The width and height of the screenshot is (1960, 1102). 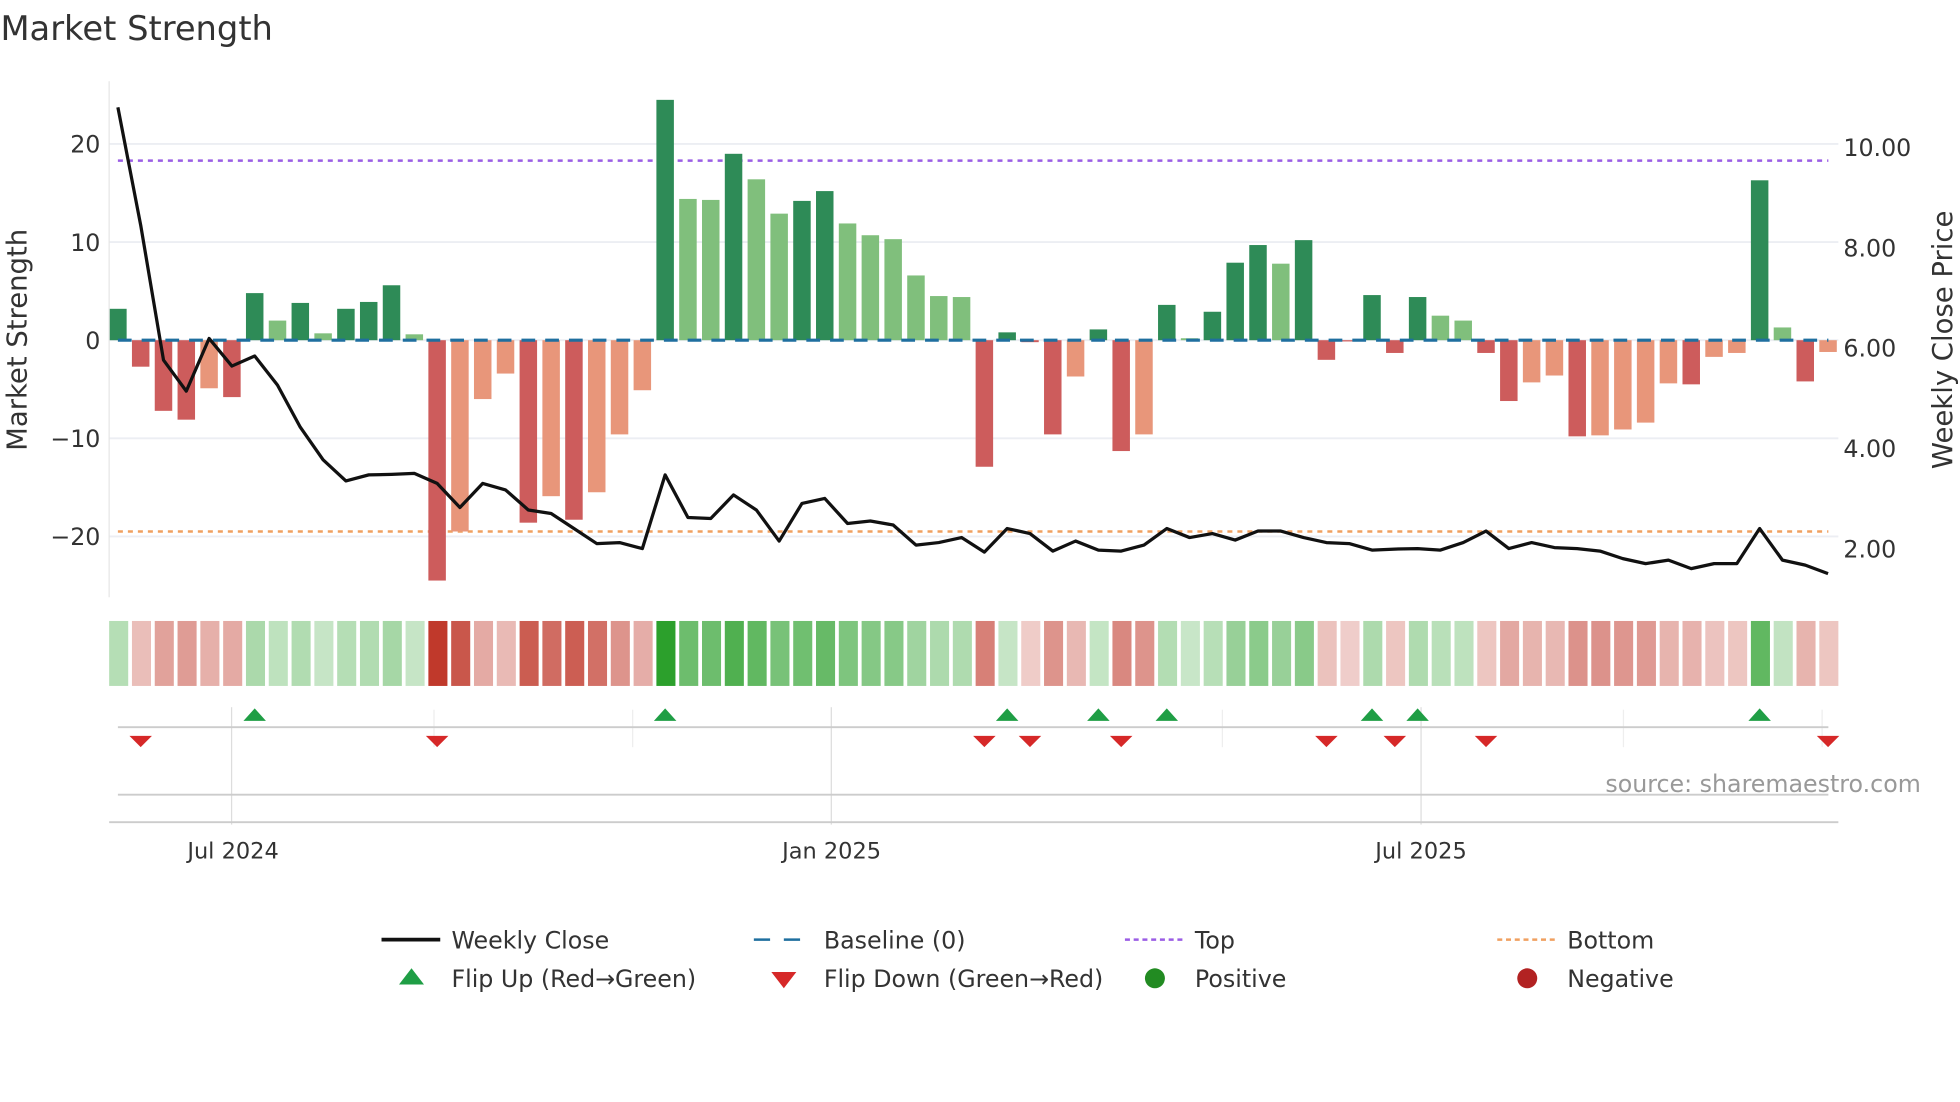 What do you see at coordinates (92, 341) in the screenshot?
I see `y-tick-label: 0` at bounding box center [92, 341].